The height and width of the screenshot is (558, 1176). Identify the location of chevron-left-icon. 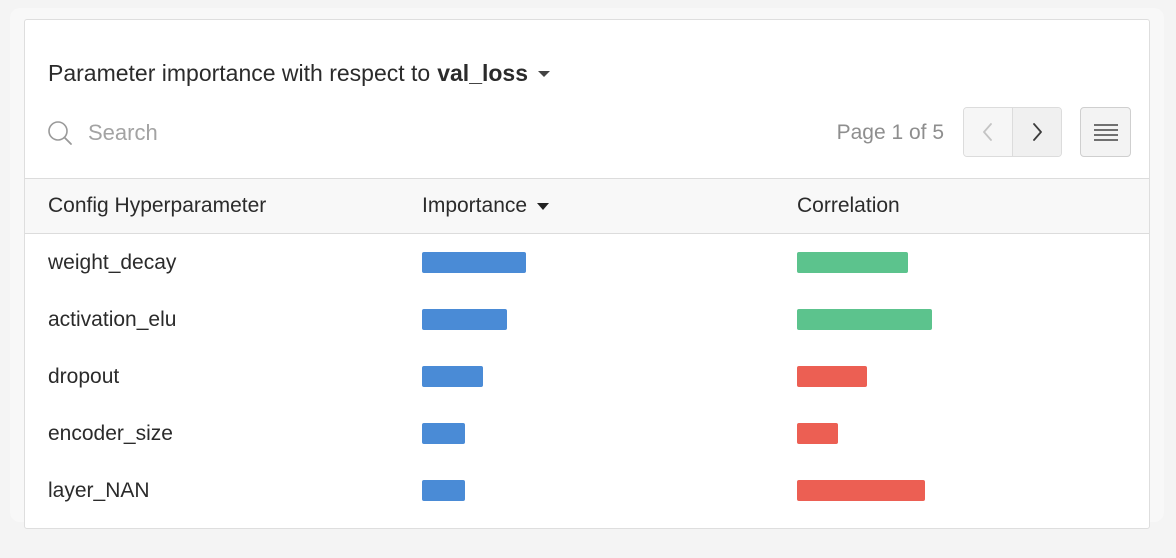
(987, 132).